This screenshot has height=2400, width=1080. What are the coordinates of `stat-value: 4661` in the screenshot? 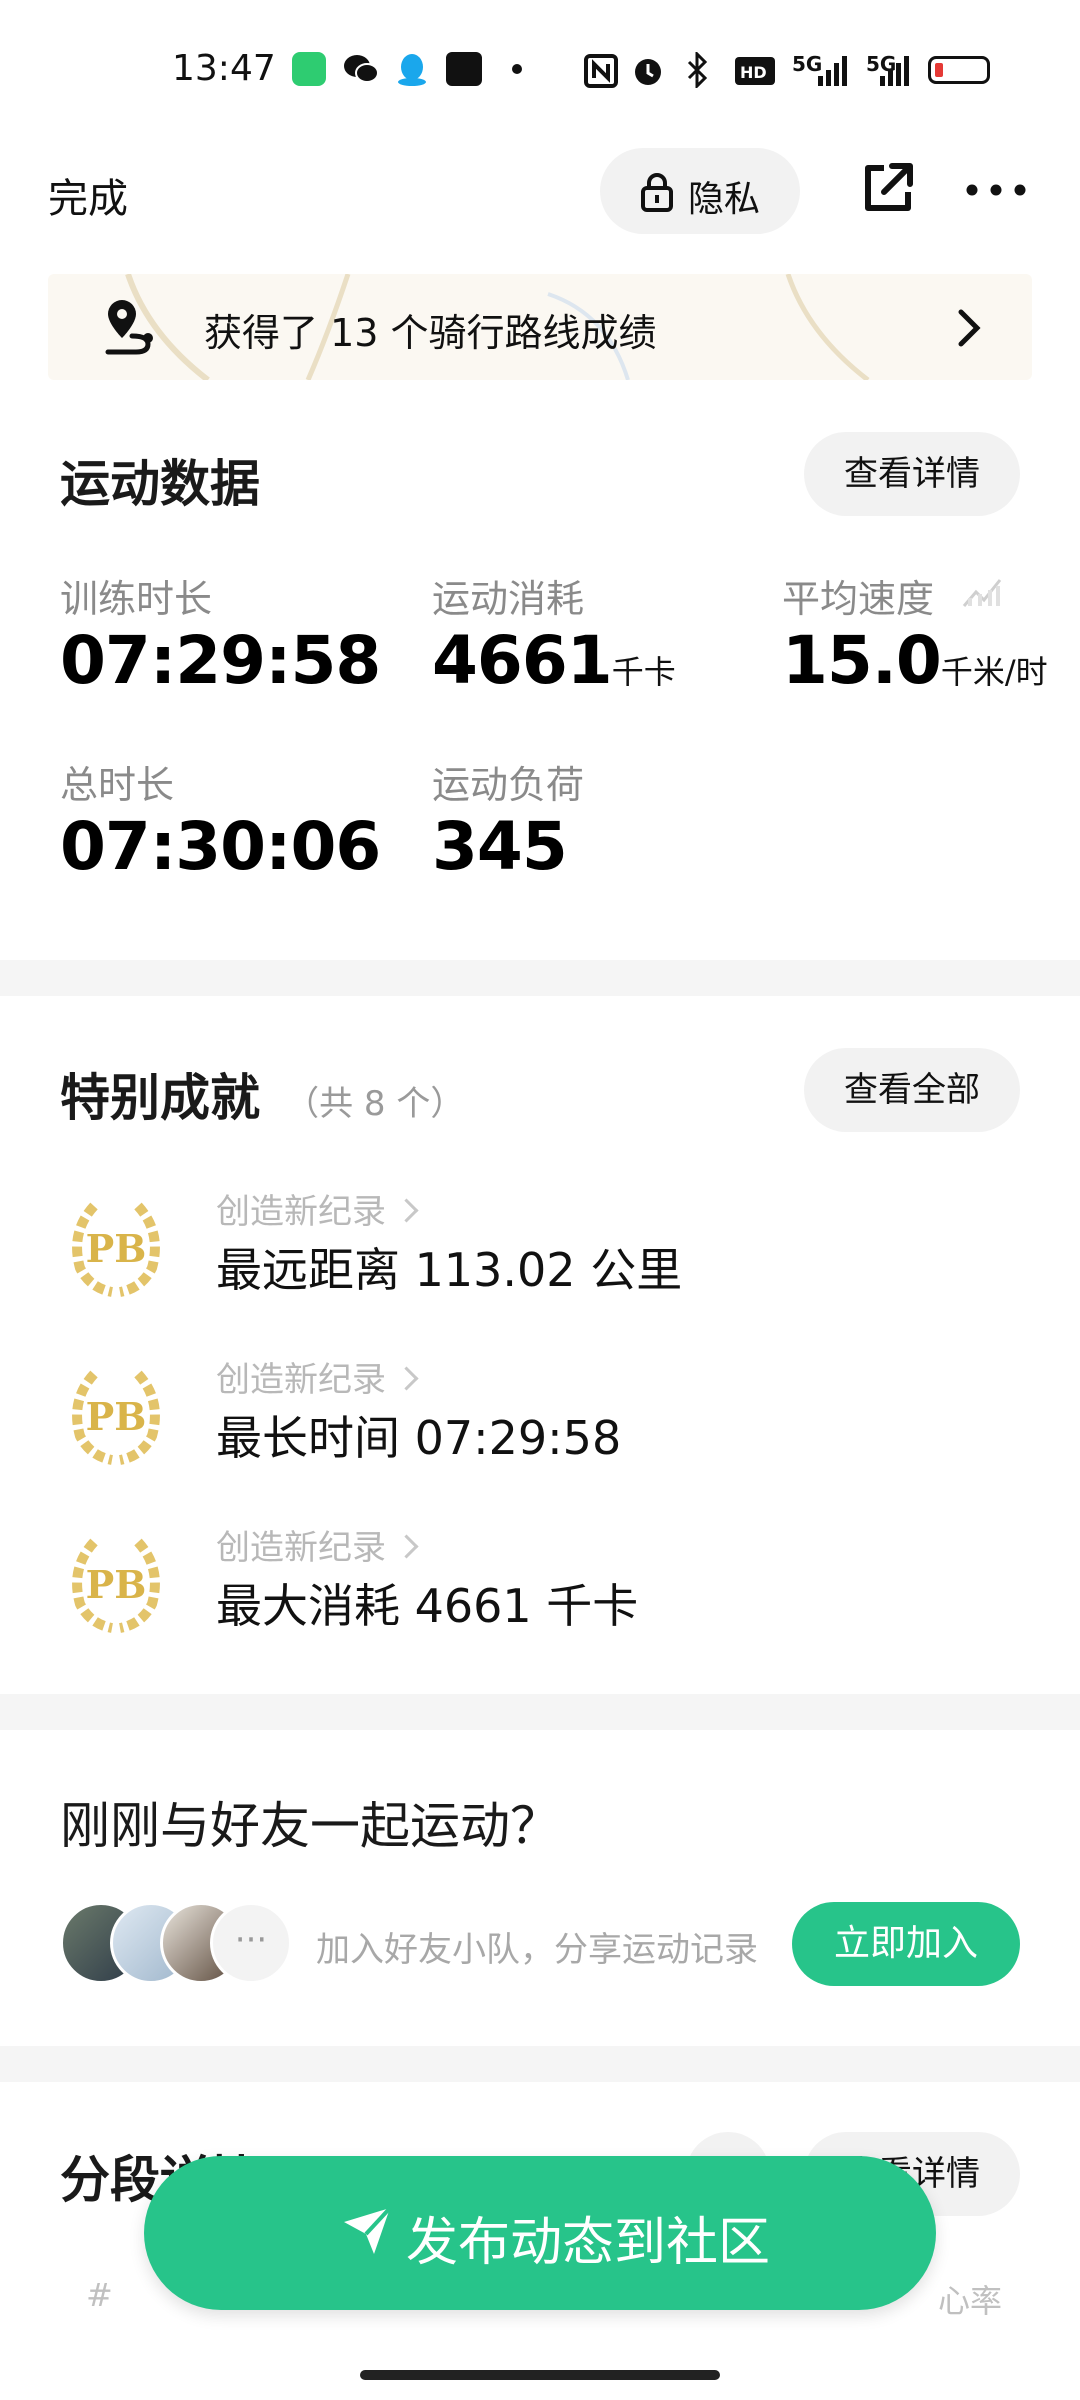 It's located at (522, 660).